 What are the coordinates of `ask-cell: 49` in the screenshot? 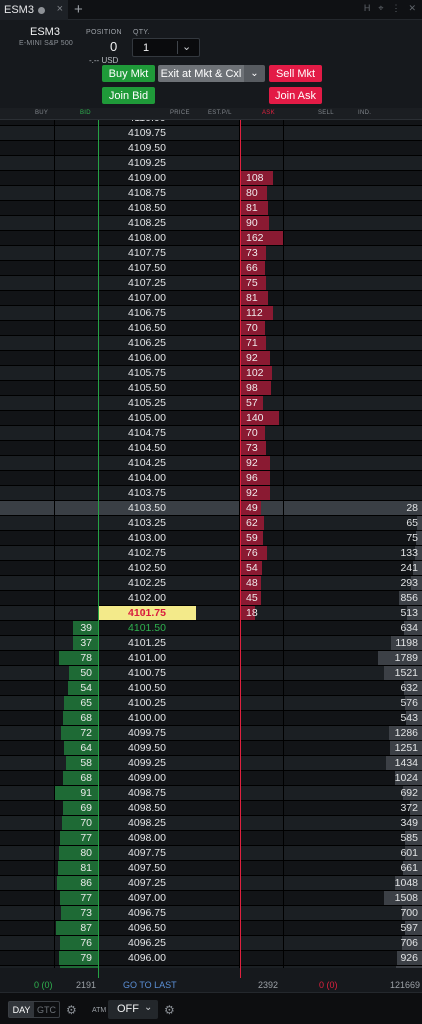 It's located at (261, 508).